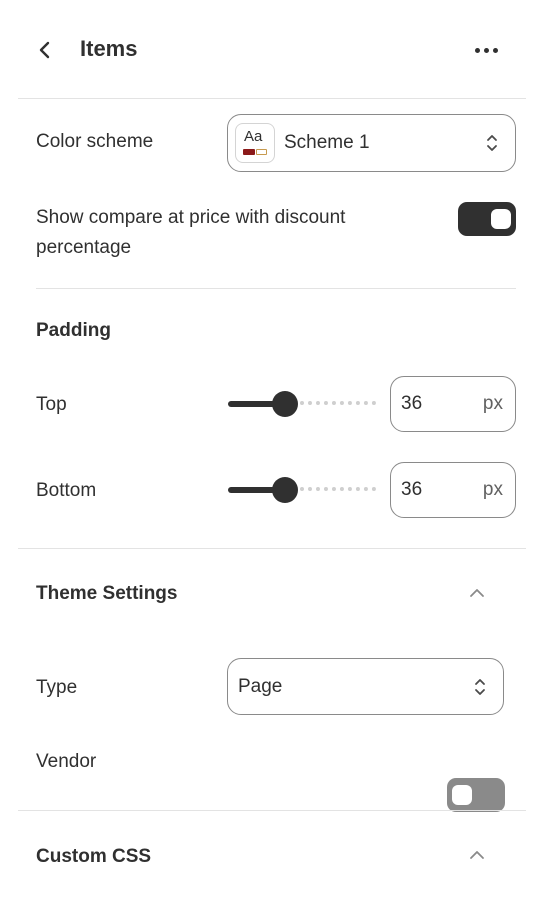  Describe the element at coordinates (285, 490) in the screenshot. I see `padding-bottom-slider-thumb` at that location.